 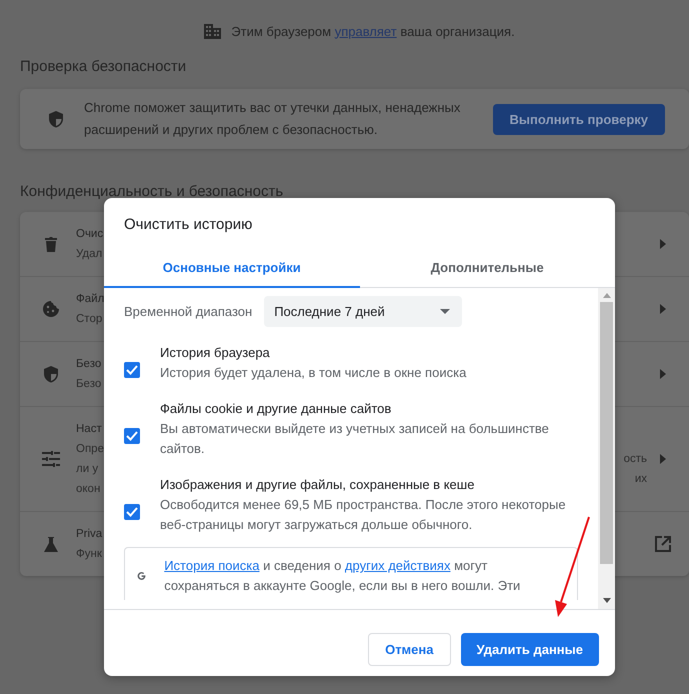 I want to click on row-title: Файл, so click(x=90, y=299).